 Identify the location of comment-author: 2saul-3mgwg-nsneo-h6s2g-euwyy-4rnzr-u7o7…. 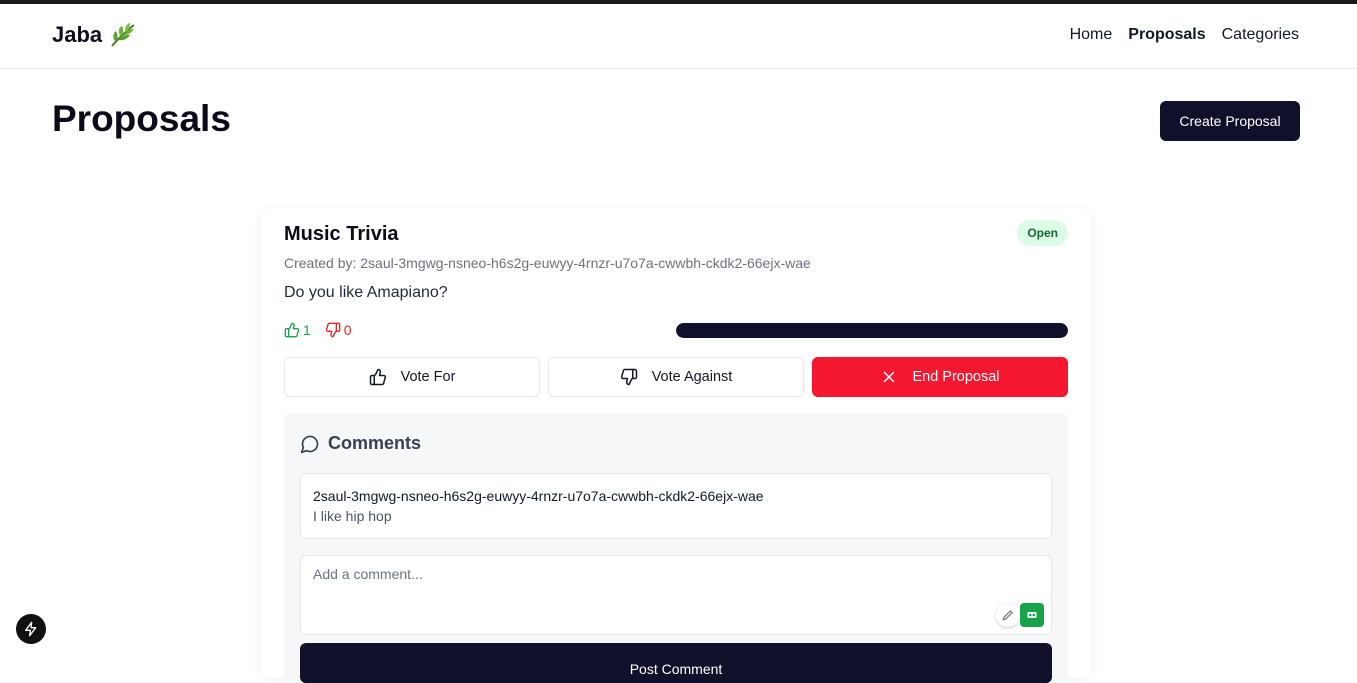
(538, 496).